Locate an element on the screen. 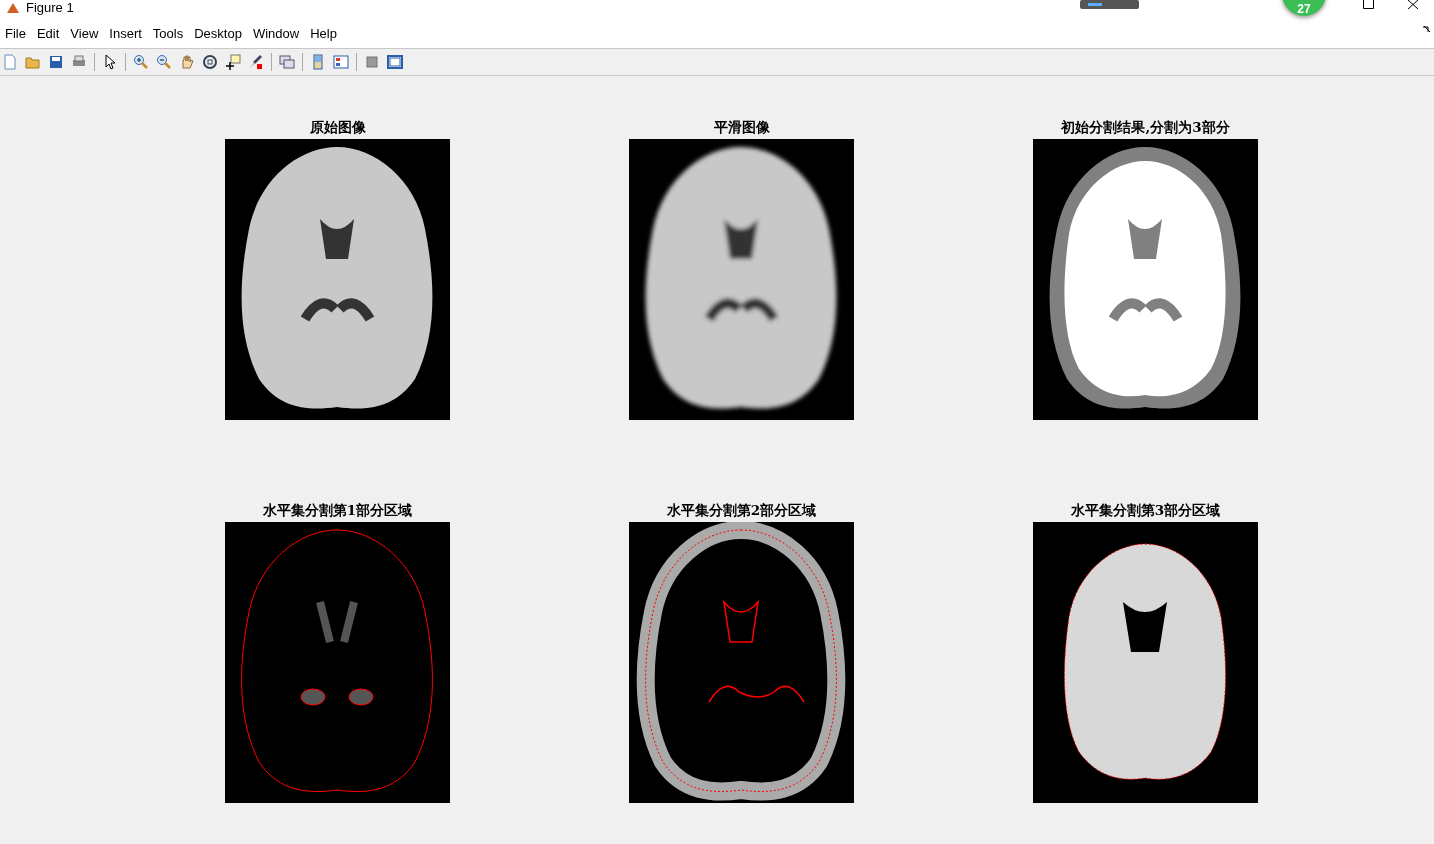 The image size is (1434, 844). menu-item: Insert is located at coordinates (128, 33).